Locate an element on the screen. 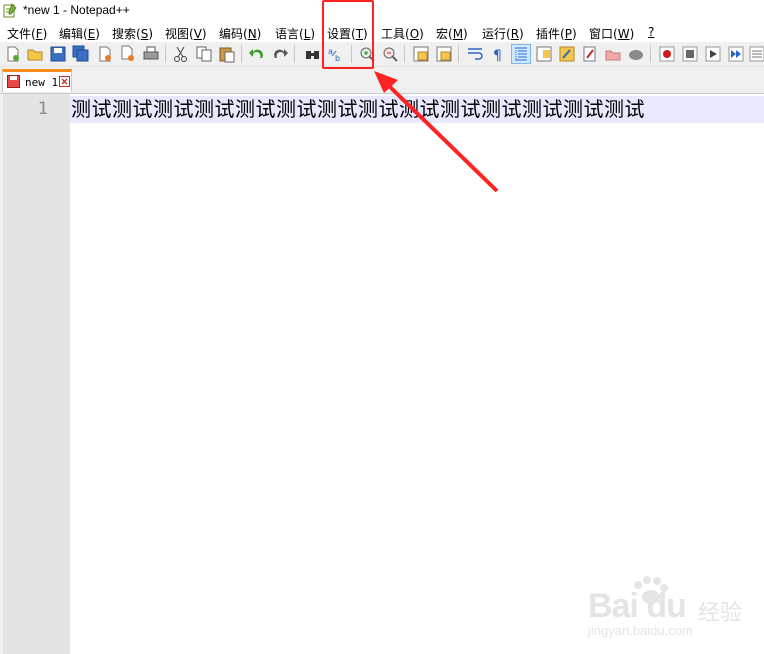 The width and height of the screenshot is (764, 654). save-all-icon is located at coordinates (81, 54).